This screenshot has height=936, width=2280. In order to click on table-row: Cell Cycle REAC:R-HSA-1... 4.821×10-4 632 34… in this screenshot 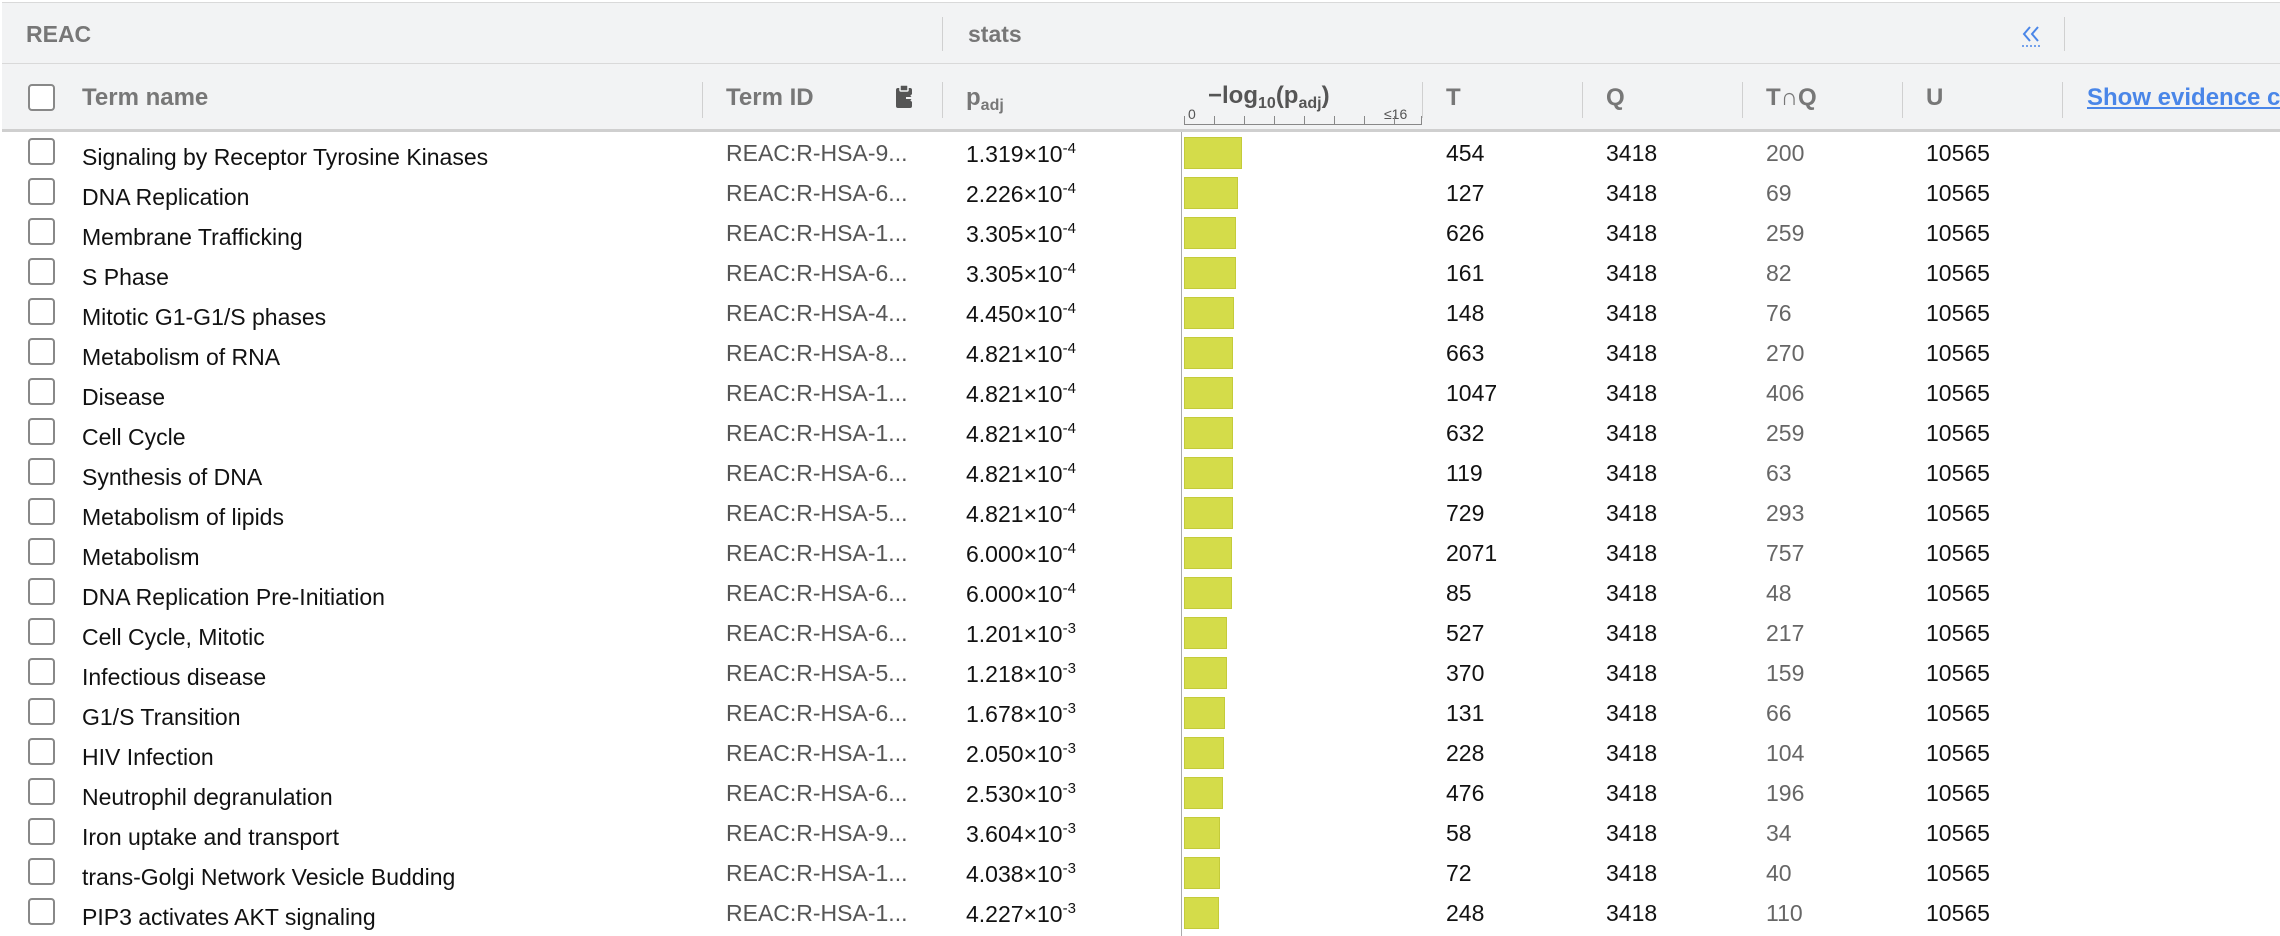, I will do `click(1141, 432)`.